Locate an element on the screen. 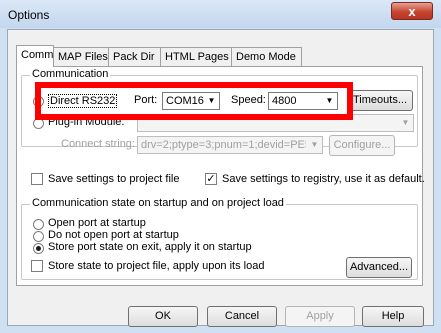  cancel-button: Cancel is located at coordinates (242, 316).